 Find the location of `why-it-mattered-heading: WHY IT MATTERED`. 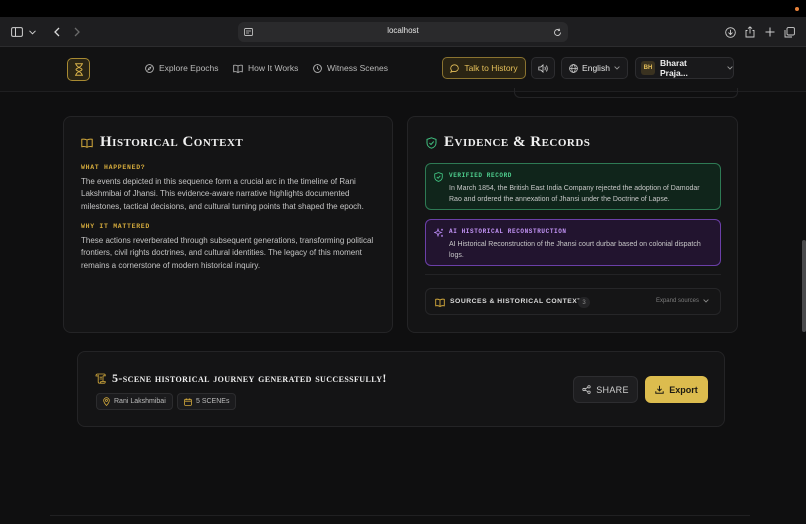

why-it-mattered-heading: WHY IT MATTERED is located at coordinates (116, 226).